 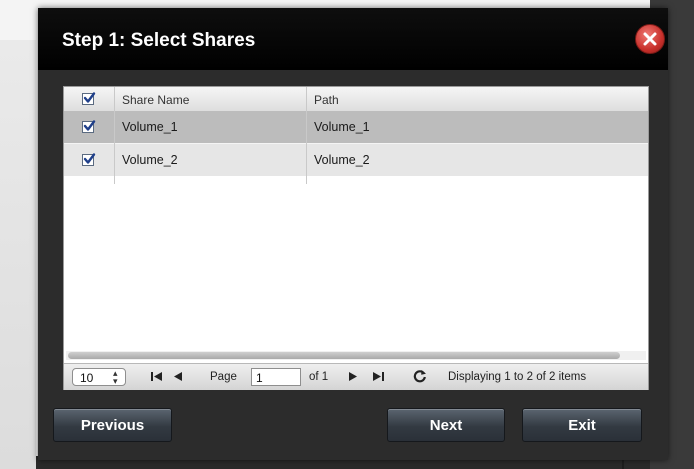 I want to click on table-row: Volume_2 Volume_2, so click(x=356, y=159).